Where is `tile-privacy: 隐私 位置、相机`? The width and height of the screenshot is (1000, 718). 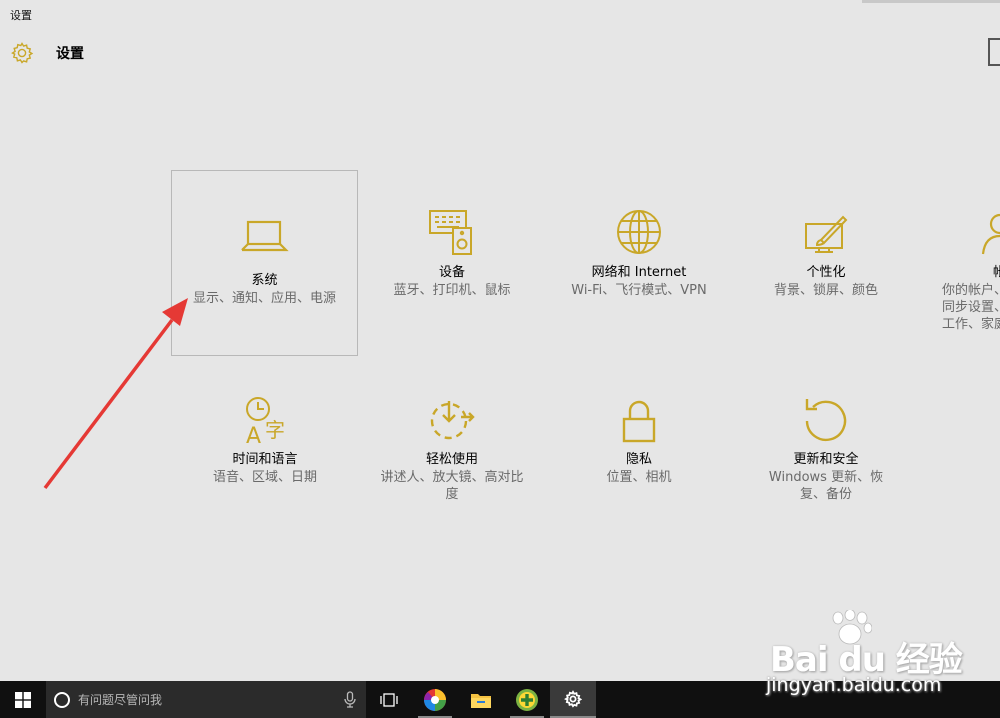 tile-privacy: 隐私 位置、相机 is located at coordinates (639, 440).